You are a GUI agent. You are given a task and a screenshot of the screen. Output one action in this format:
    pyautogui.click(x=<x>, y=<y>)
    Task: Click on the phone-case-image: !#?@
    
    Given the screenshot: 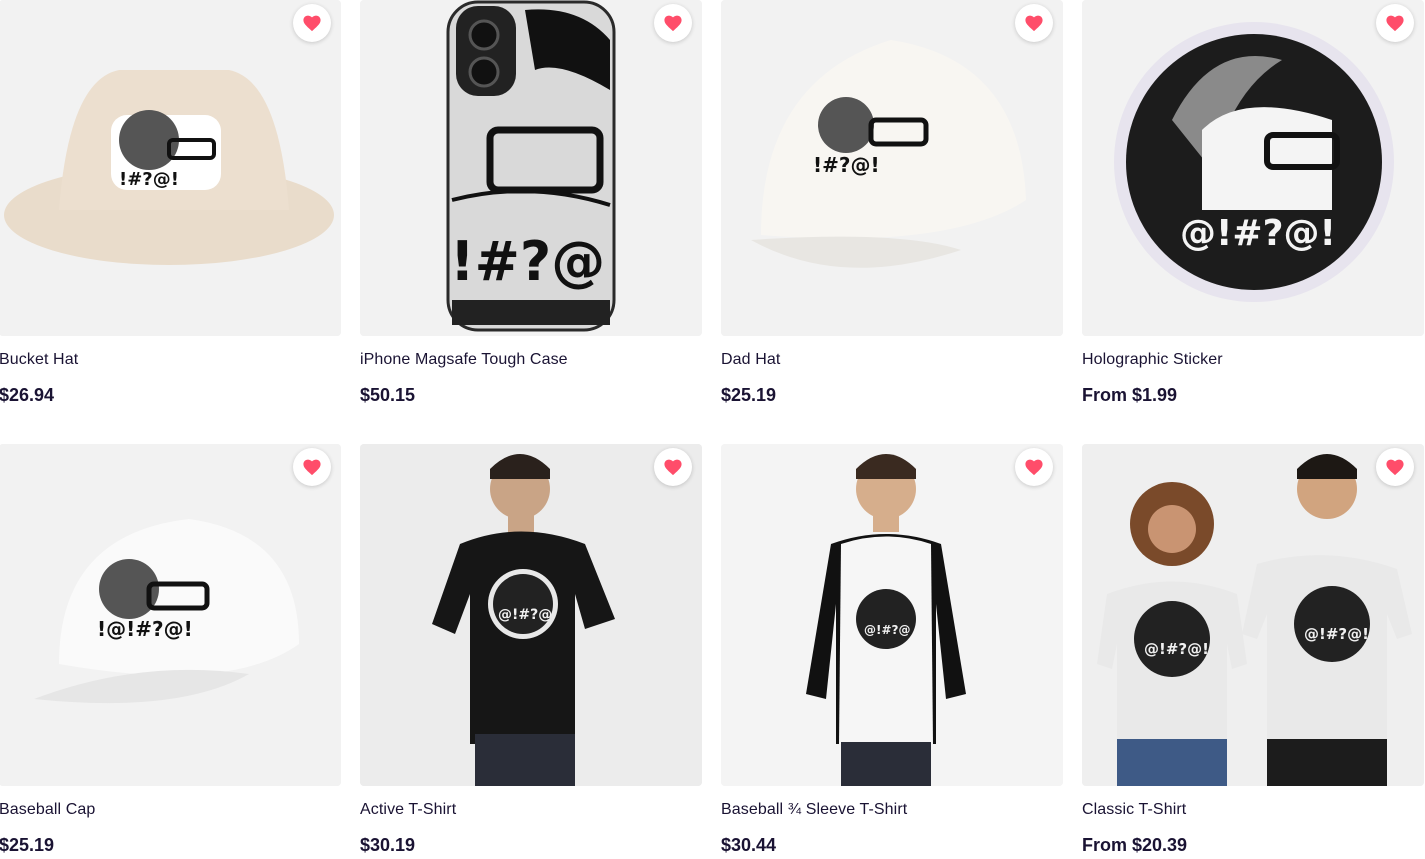 What is the action you would take?
    pyautogui.click(x=531, y=168)
    